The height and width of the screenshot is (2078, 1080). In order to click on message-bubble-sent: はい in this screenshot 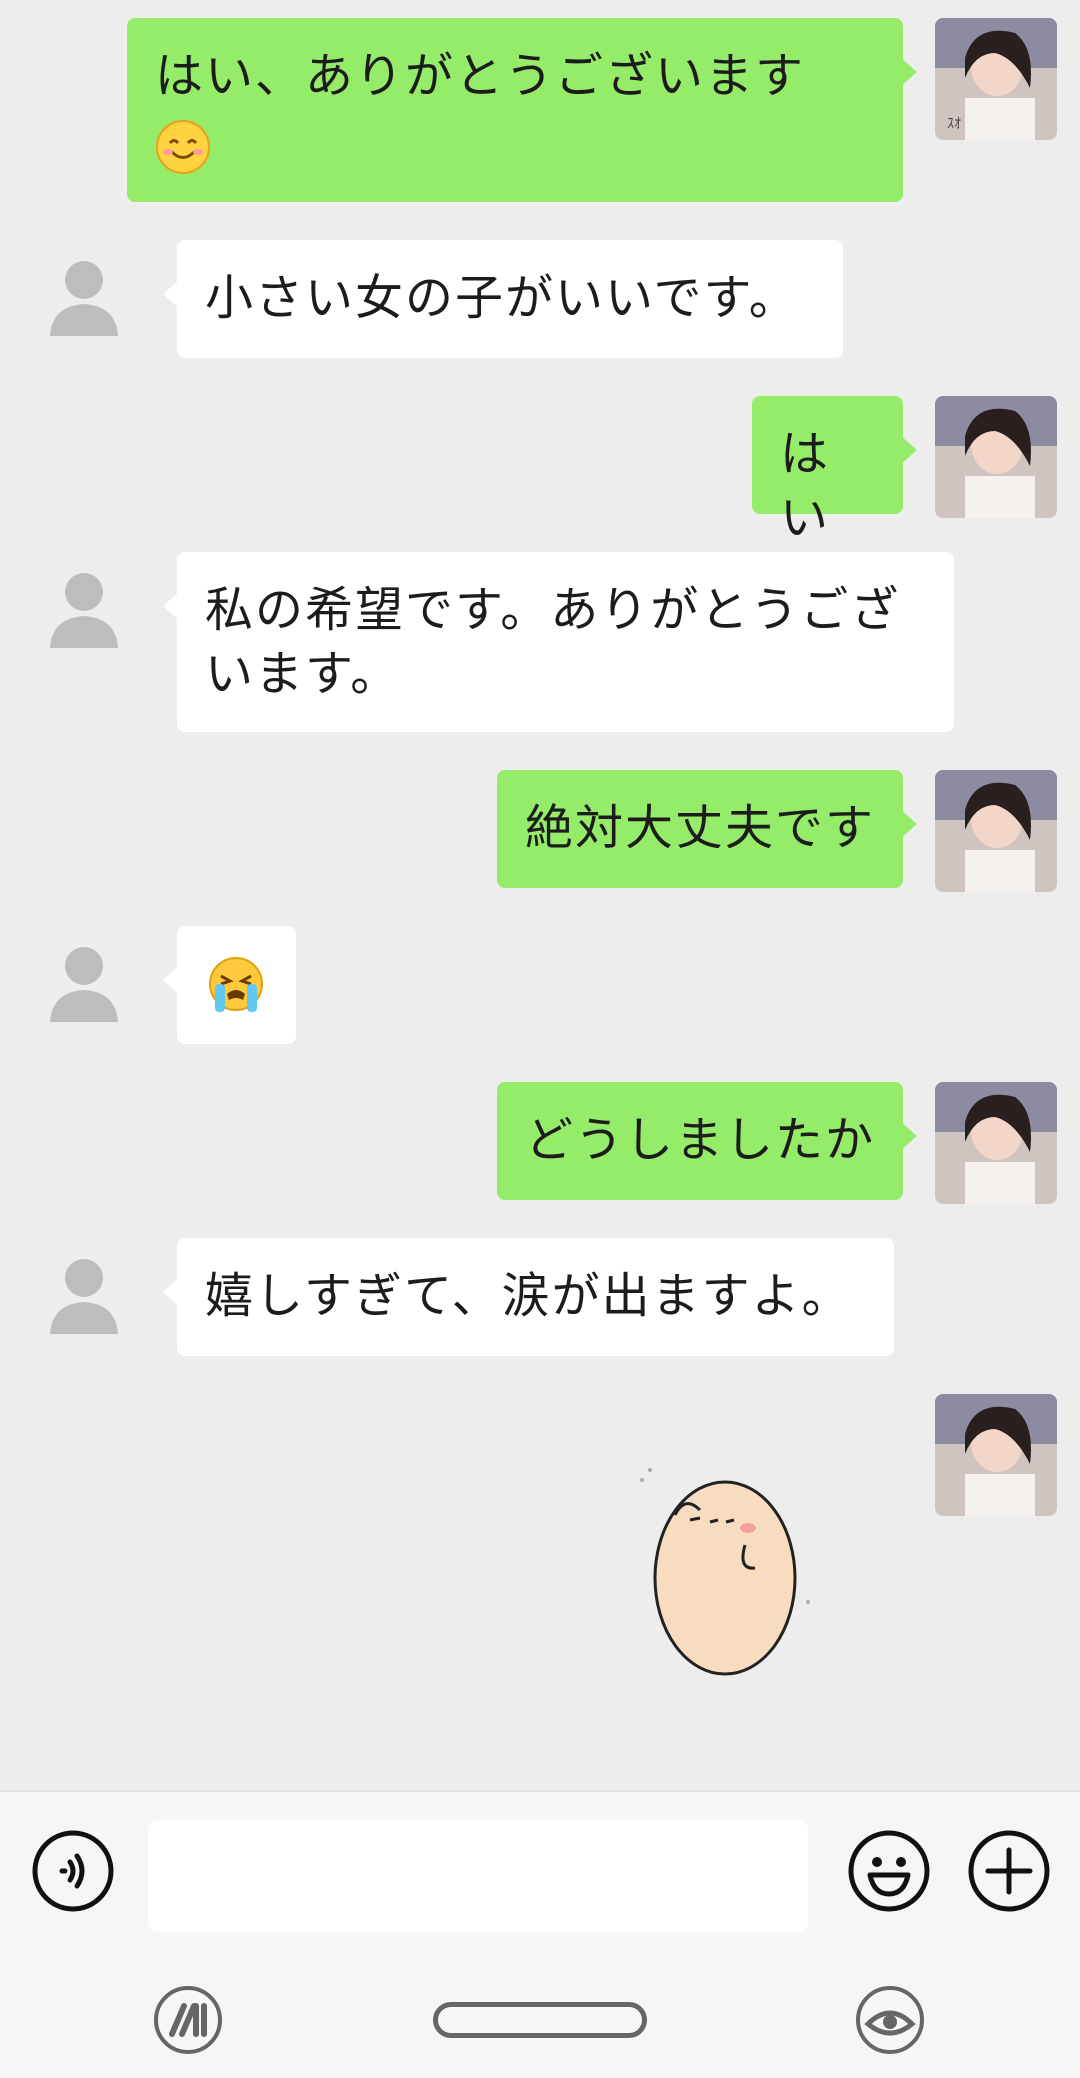, I will do `click(834, 471)`.